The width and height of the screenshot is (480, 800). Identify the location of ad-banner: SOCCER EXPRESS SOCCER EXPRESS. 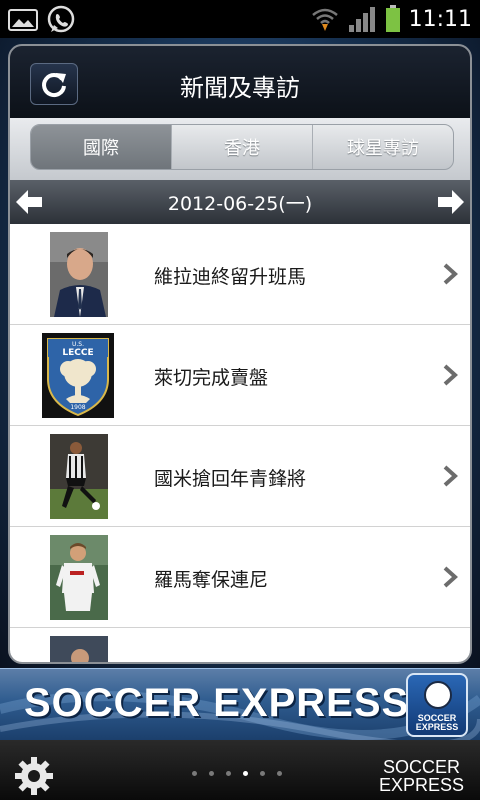
(240, 704).